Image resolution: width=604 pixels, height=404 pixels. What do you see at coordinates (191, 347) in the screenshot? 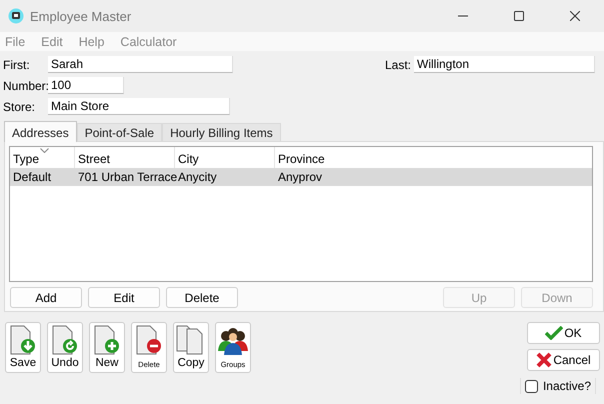
I see `toolbar-button: Copy` at bounding box center [191, 347].